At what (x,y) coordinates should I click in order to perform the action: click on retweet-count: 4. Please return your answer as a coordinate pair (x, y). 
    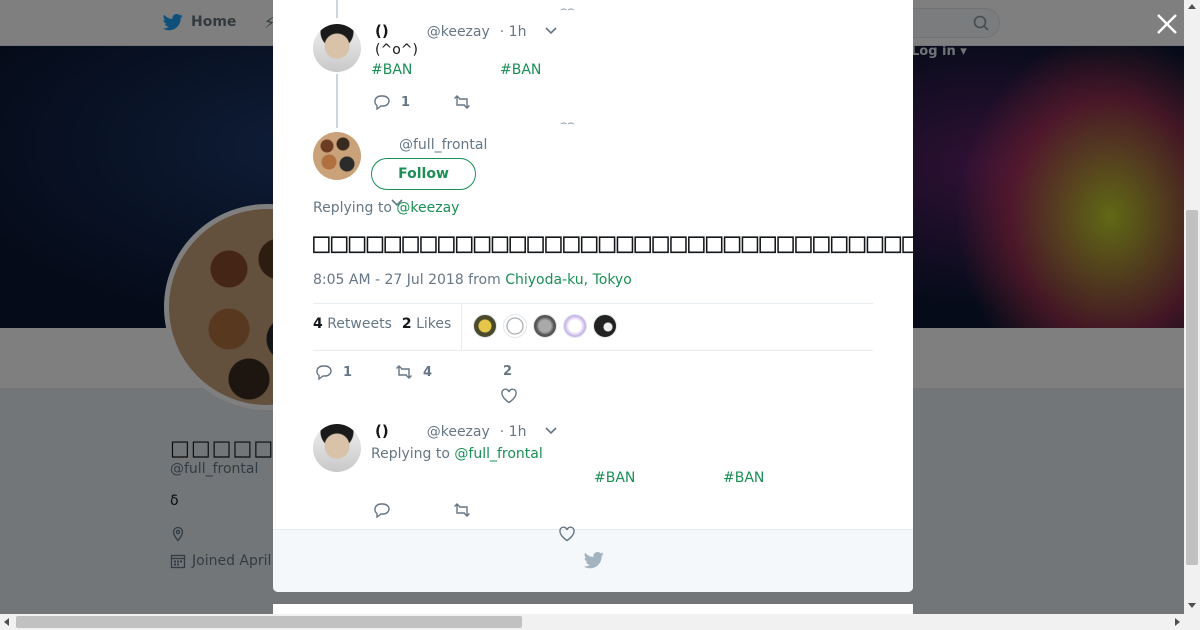
    Looking at the image, I should click on (428, 372).